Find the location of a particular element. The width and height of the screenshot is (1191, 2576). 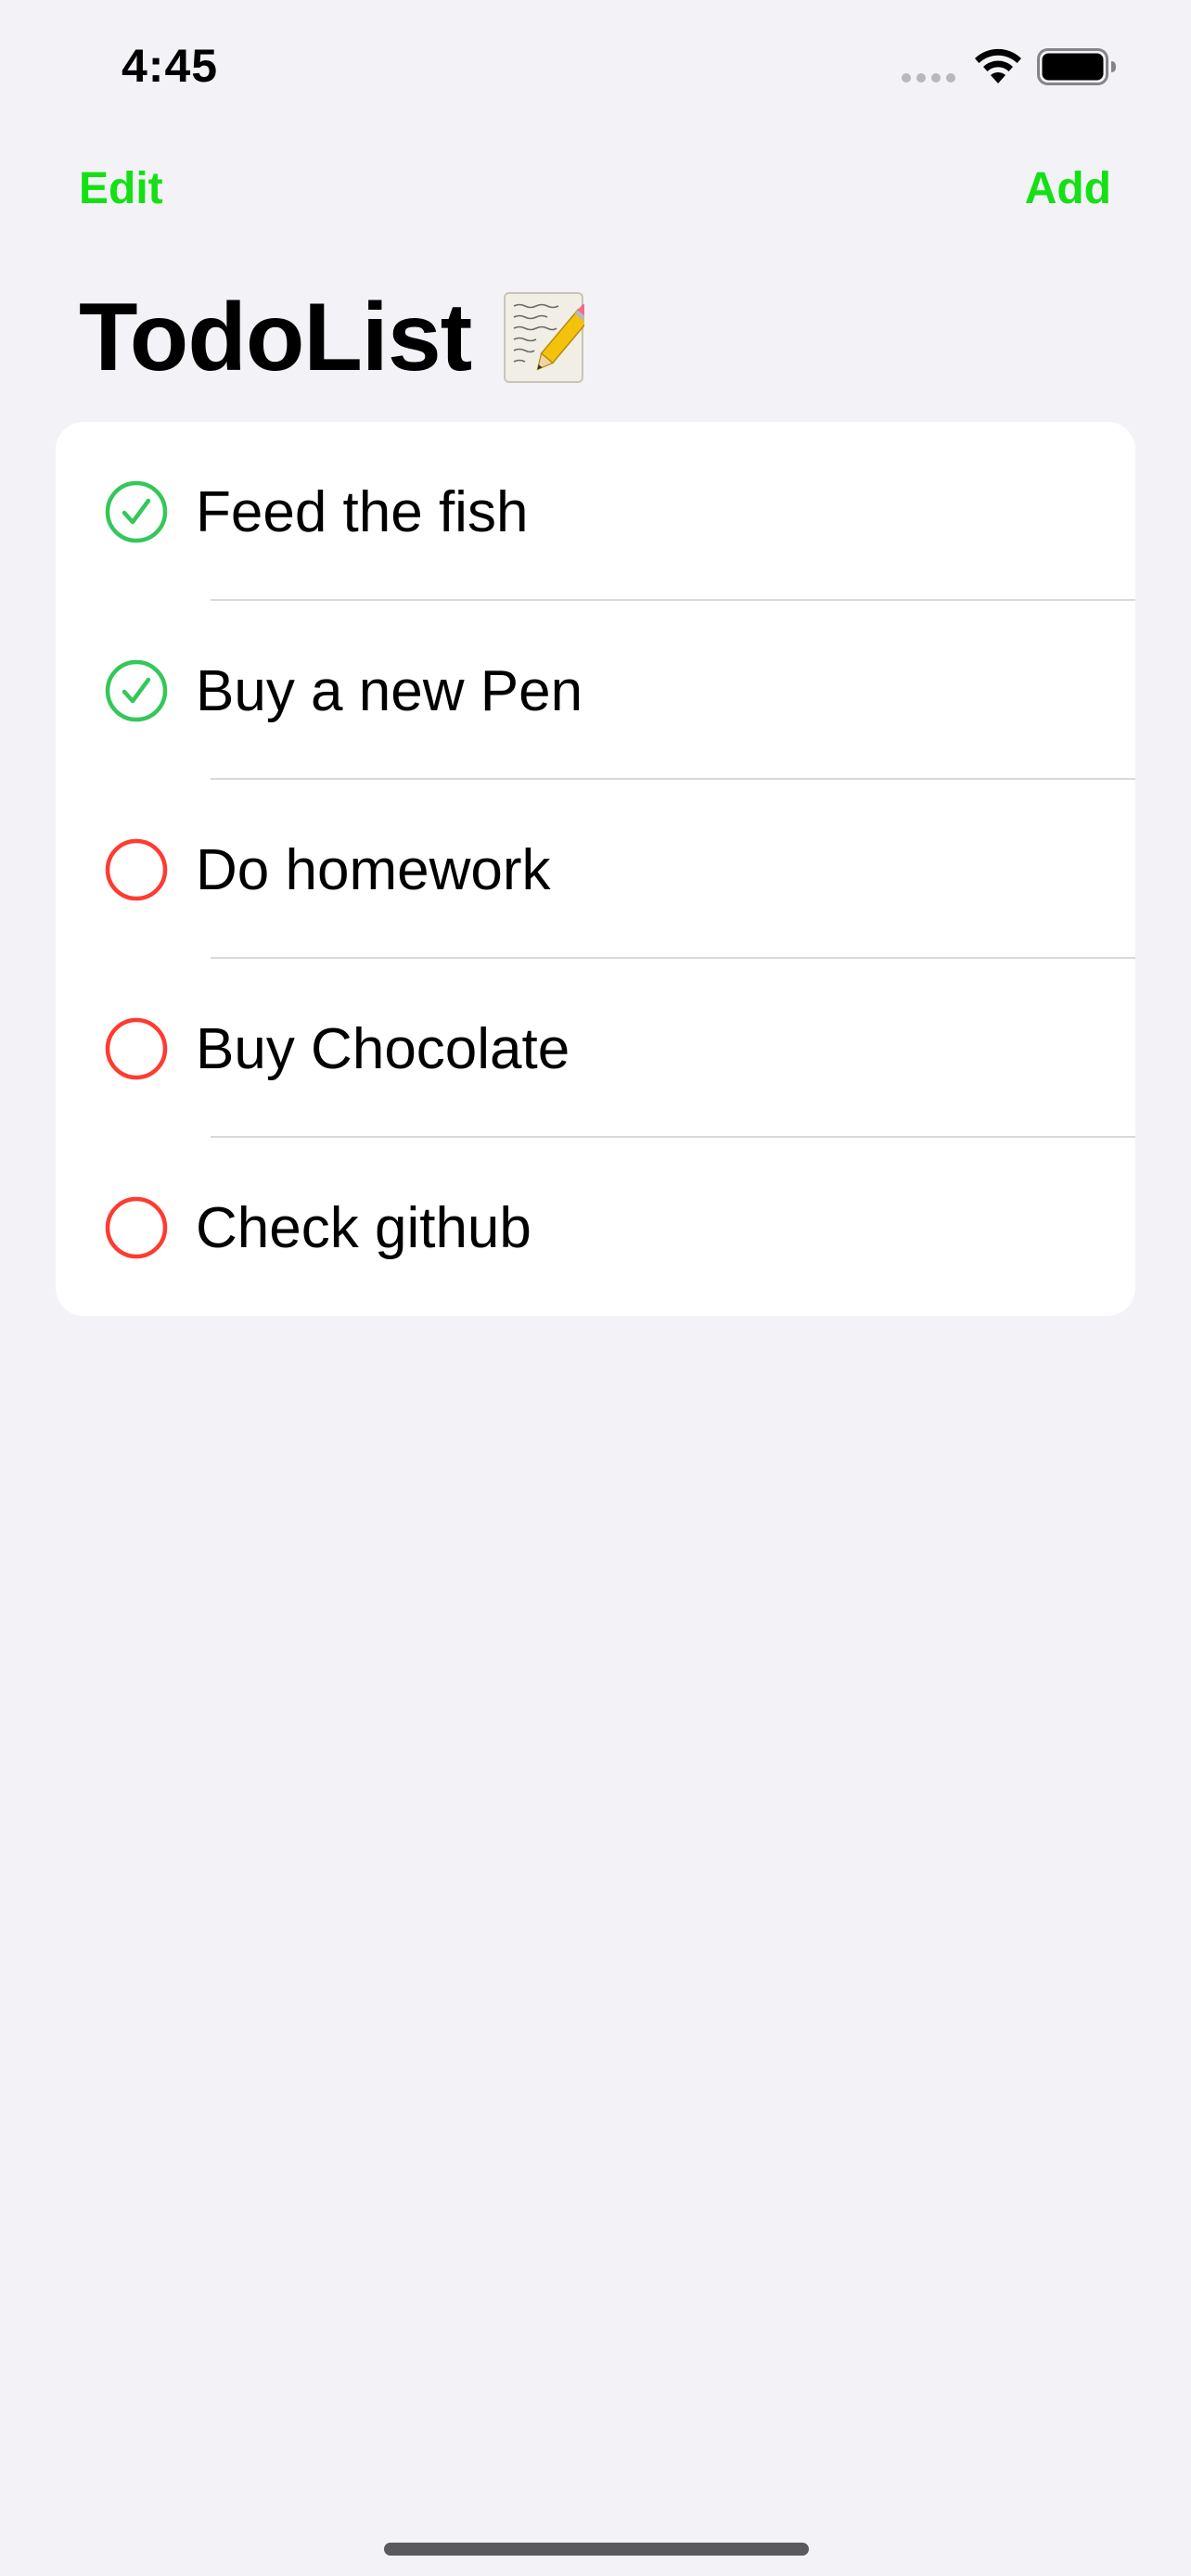

page-title: TodoList is located at coordinates (332, 338).